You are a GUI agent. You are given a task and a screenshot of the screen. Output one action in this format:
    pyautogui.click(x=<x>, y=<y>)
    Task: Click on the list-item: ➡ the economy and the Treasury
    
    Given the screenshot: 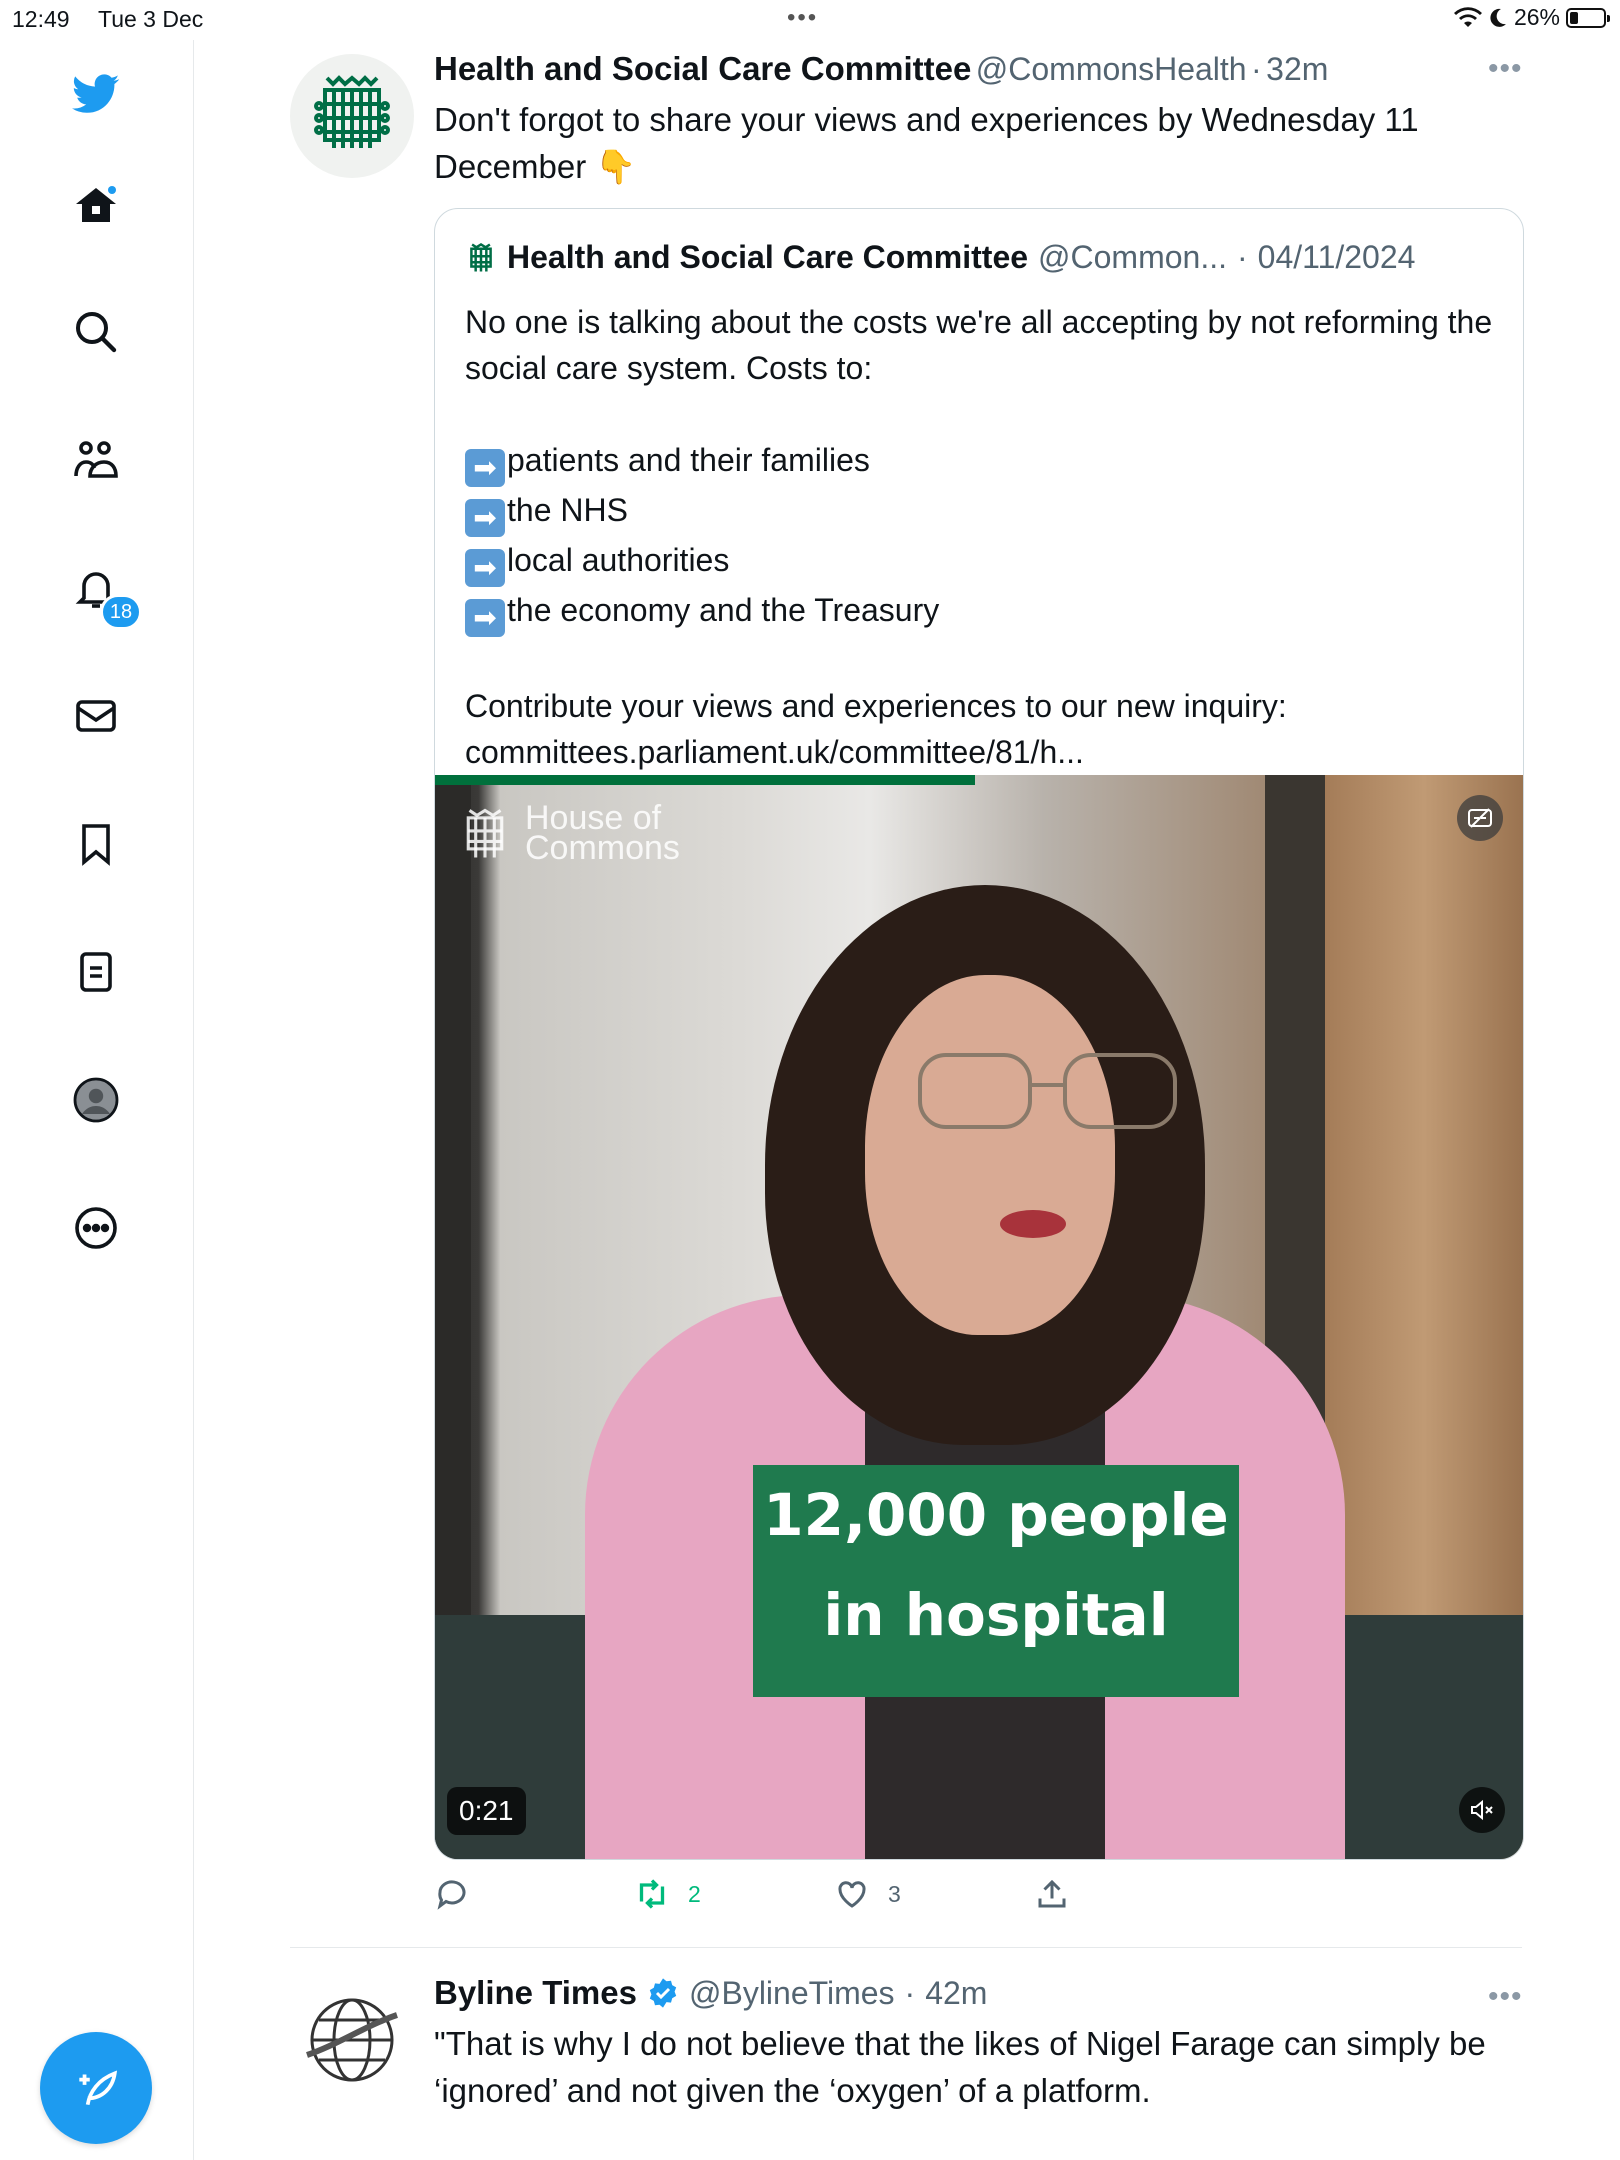 What is the action you would take?
    pyautogui.click(x=980, y=612)
    